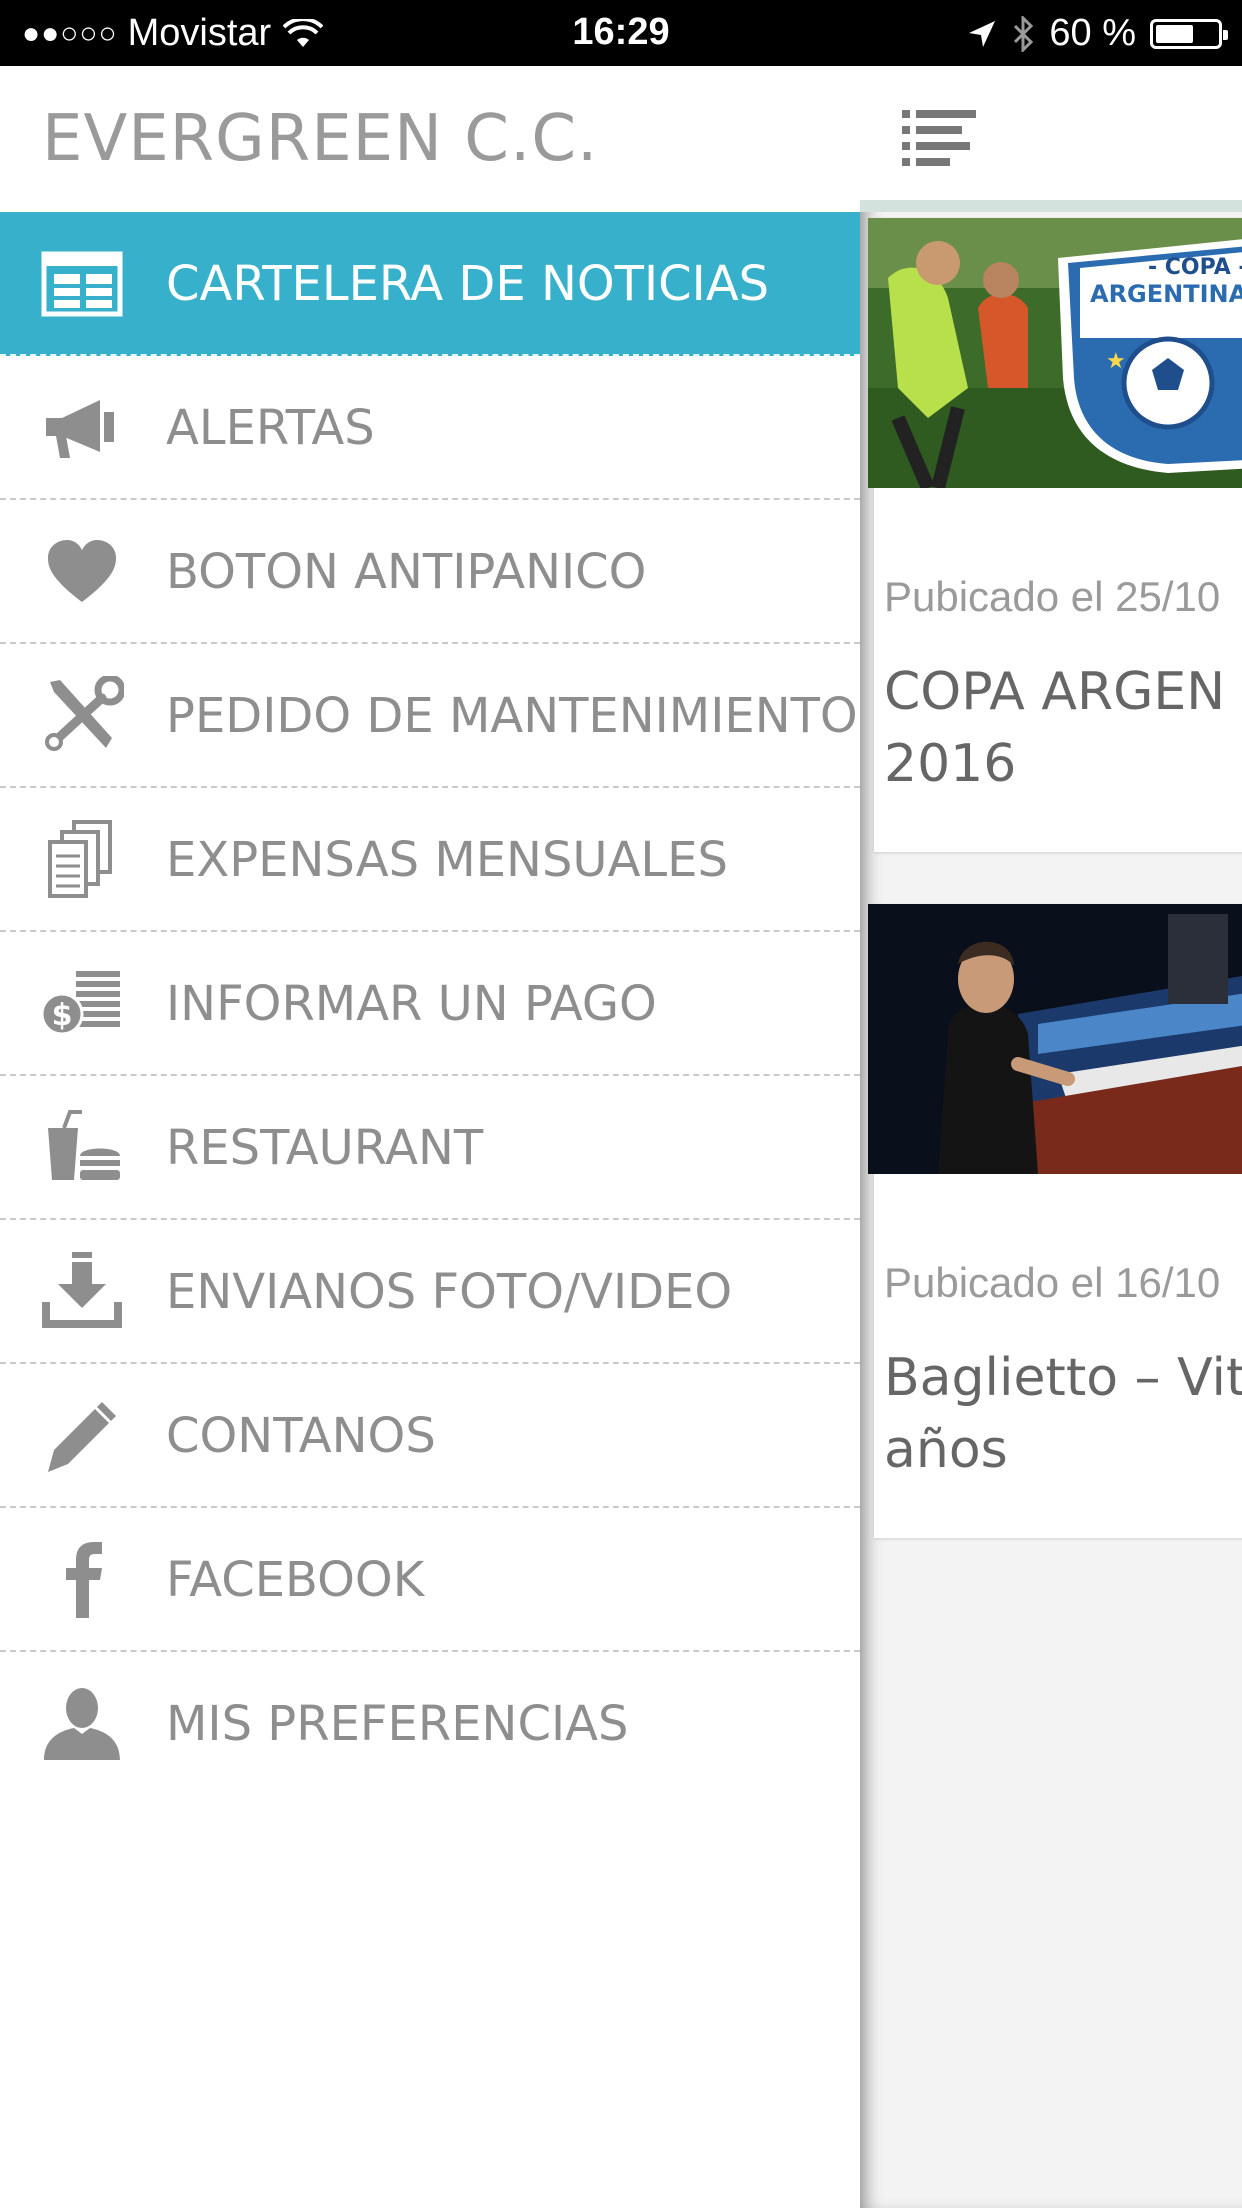  What do you see at coordinates (82, 284) in the screenshot?
I see `newspaper-icon` at bounding box center [82, 284].